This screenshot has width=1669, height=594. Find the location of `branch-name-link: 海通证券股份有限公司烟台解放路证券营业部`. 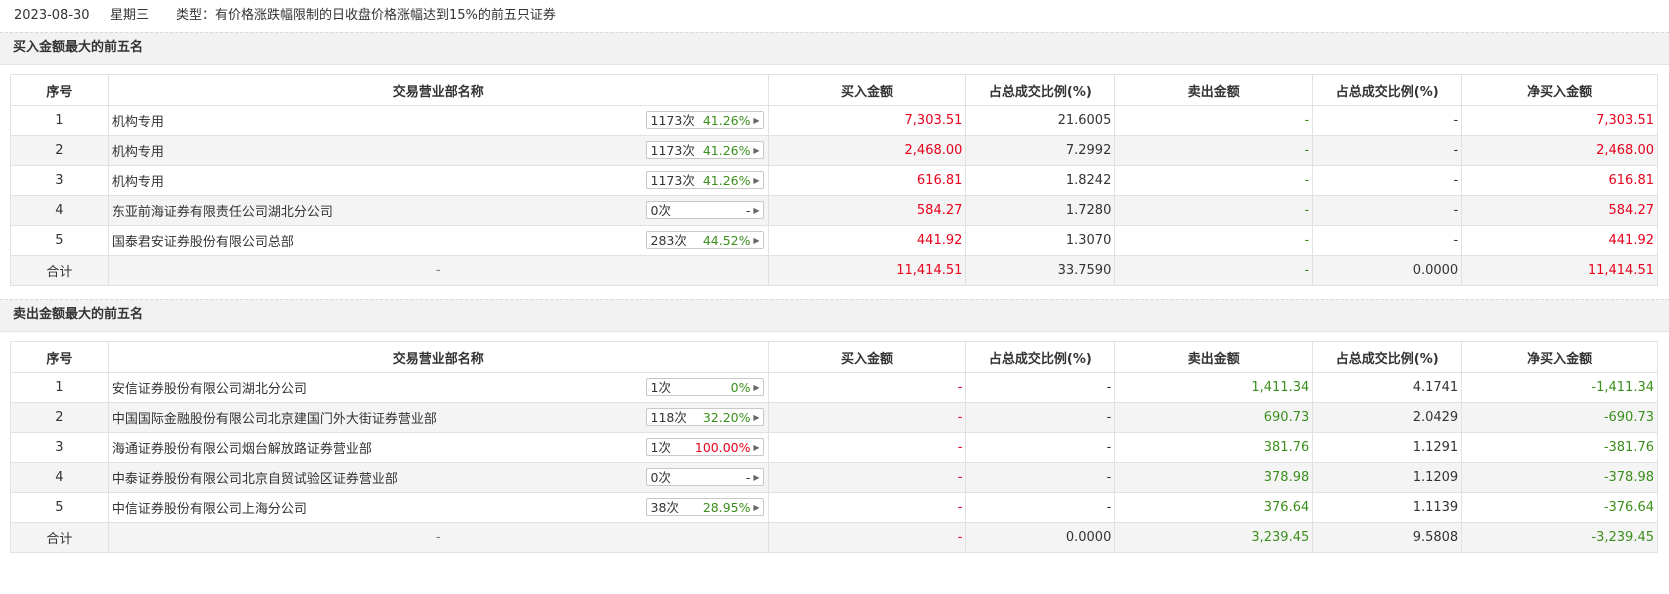

branch-name-link: 海通证券股份有限公司烟台解放路证券营业部 is located at coordinates (242, 447).